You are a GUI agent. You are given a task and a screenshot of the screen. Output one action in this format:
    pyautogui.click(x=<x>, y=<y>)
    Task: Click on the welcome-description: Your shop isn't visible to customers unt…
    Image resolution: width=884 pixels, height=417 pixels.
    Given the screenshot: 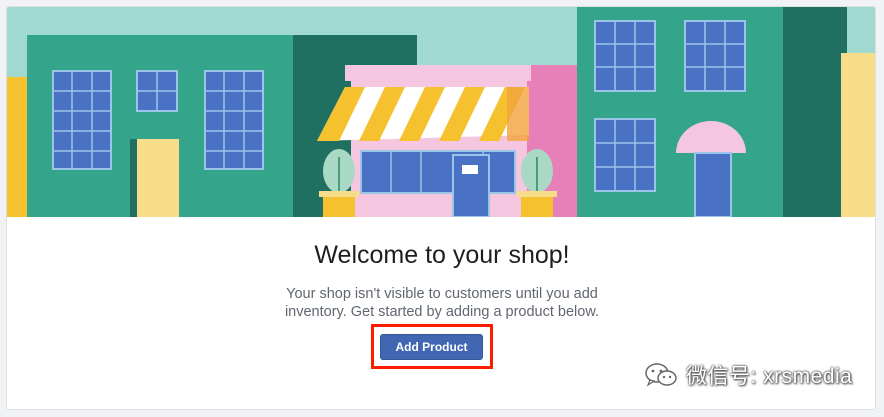 What is the action you would take?
    pyautogui.click(x=442, y=303)
    